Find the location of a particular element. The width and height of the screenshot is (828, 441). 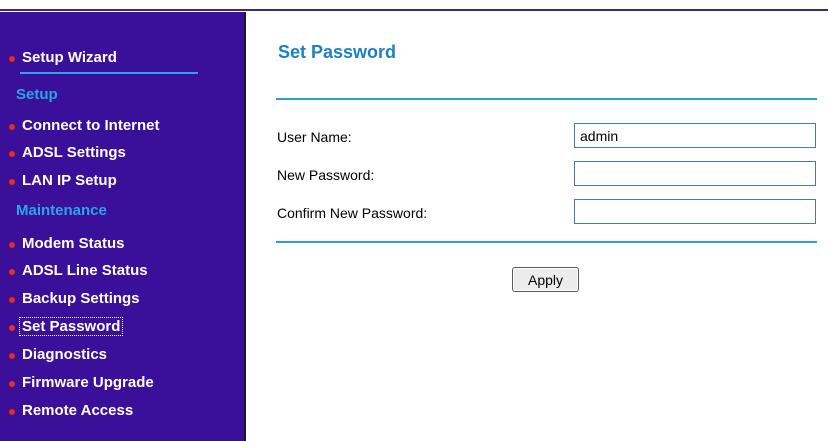

confirm-password-label: Confirm New Password: is located at coordinates (352, 213).